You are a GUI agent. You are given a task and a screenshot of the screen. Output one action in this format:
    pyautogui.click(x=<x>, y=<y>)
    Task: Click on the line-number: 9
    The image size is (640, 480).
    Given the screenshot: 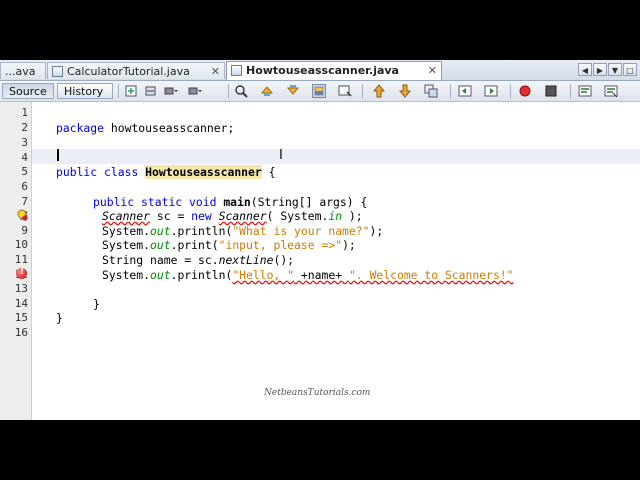 What is the action you would take?
    pyautogui.click(x=24, y=230)
    